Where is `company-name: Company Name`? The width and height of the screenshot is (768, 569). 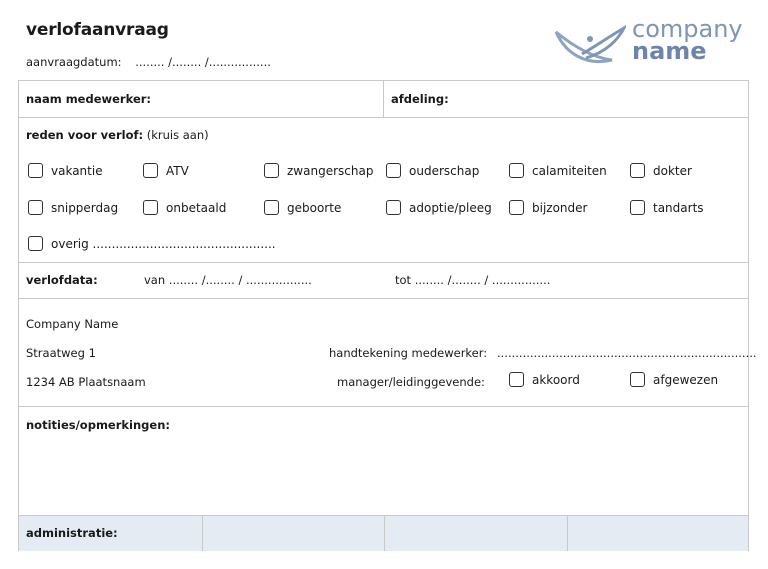
company-name: Company Name is located at coordinates (72, 324).